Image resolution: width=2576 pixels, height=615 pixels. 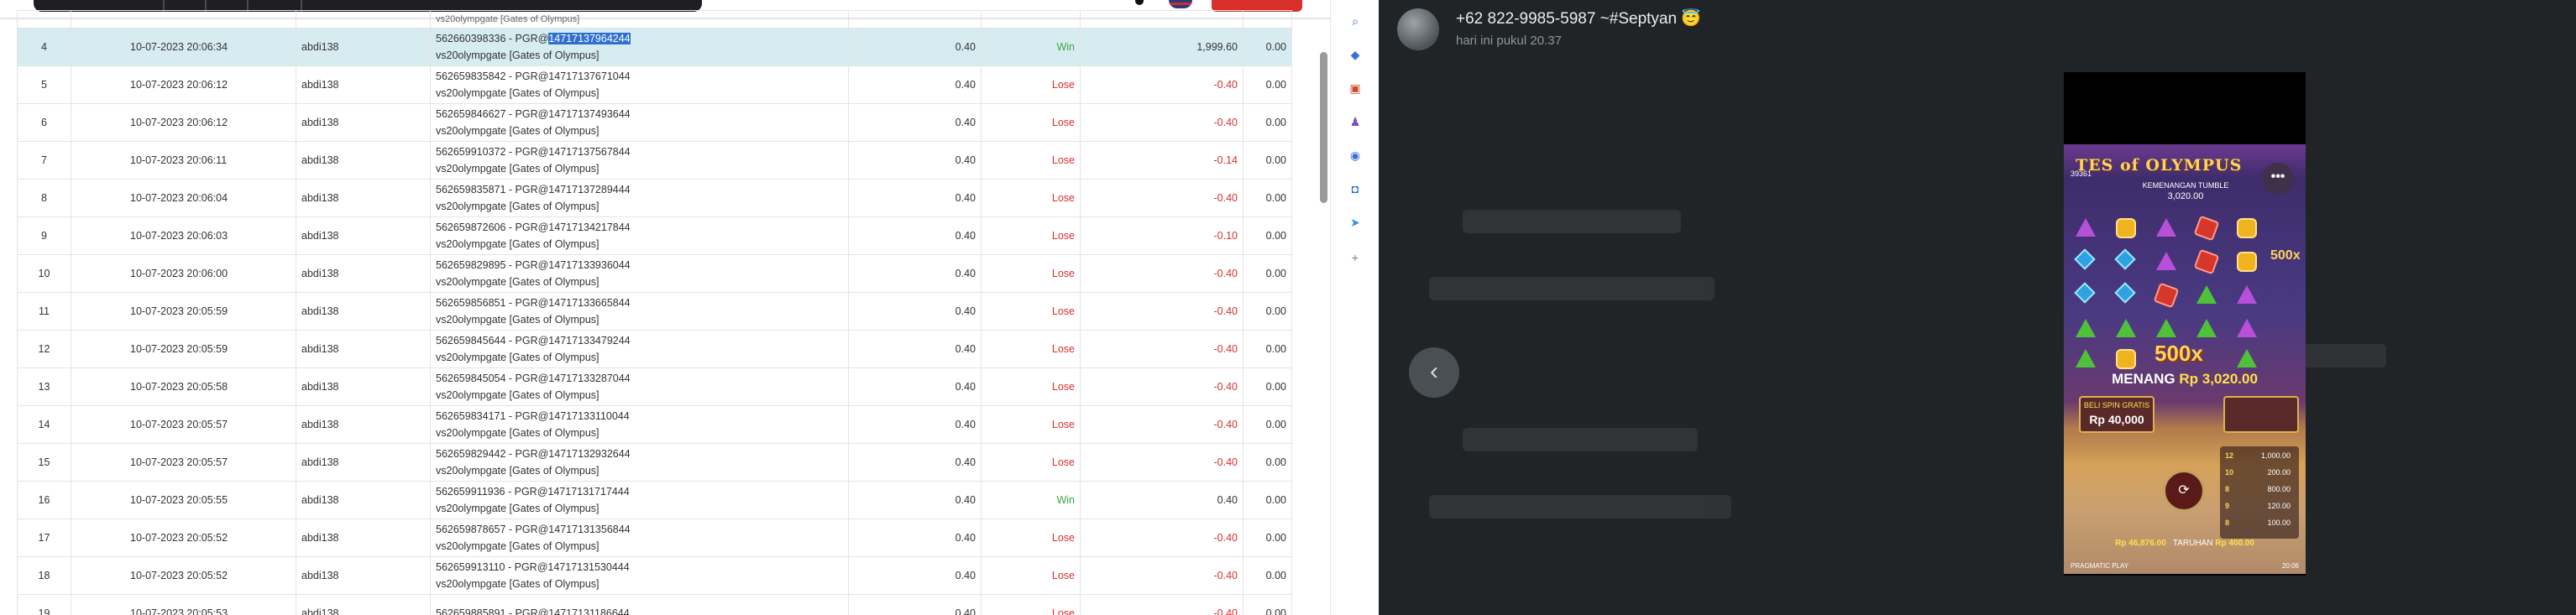 What do you see at coordinates (44, 273) in the screenshot?
I see `row-number: 10` at bounding box center [44, 273].